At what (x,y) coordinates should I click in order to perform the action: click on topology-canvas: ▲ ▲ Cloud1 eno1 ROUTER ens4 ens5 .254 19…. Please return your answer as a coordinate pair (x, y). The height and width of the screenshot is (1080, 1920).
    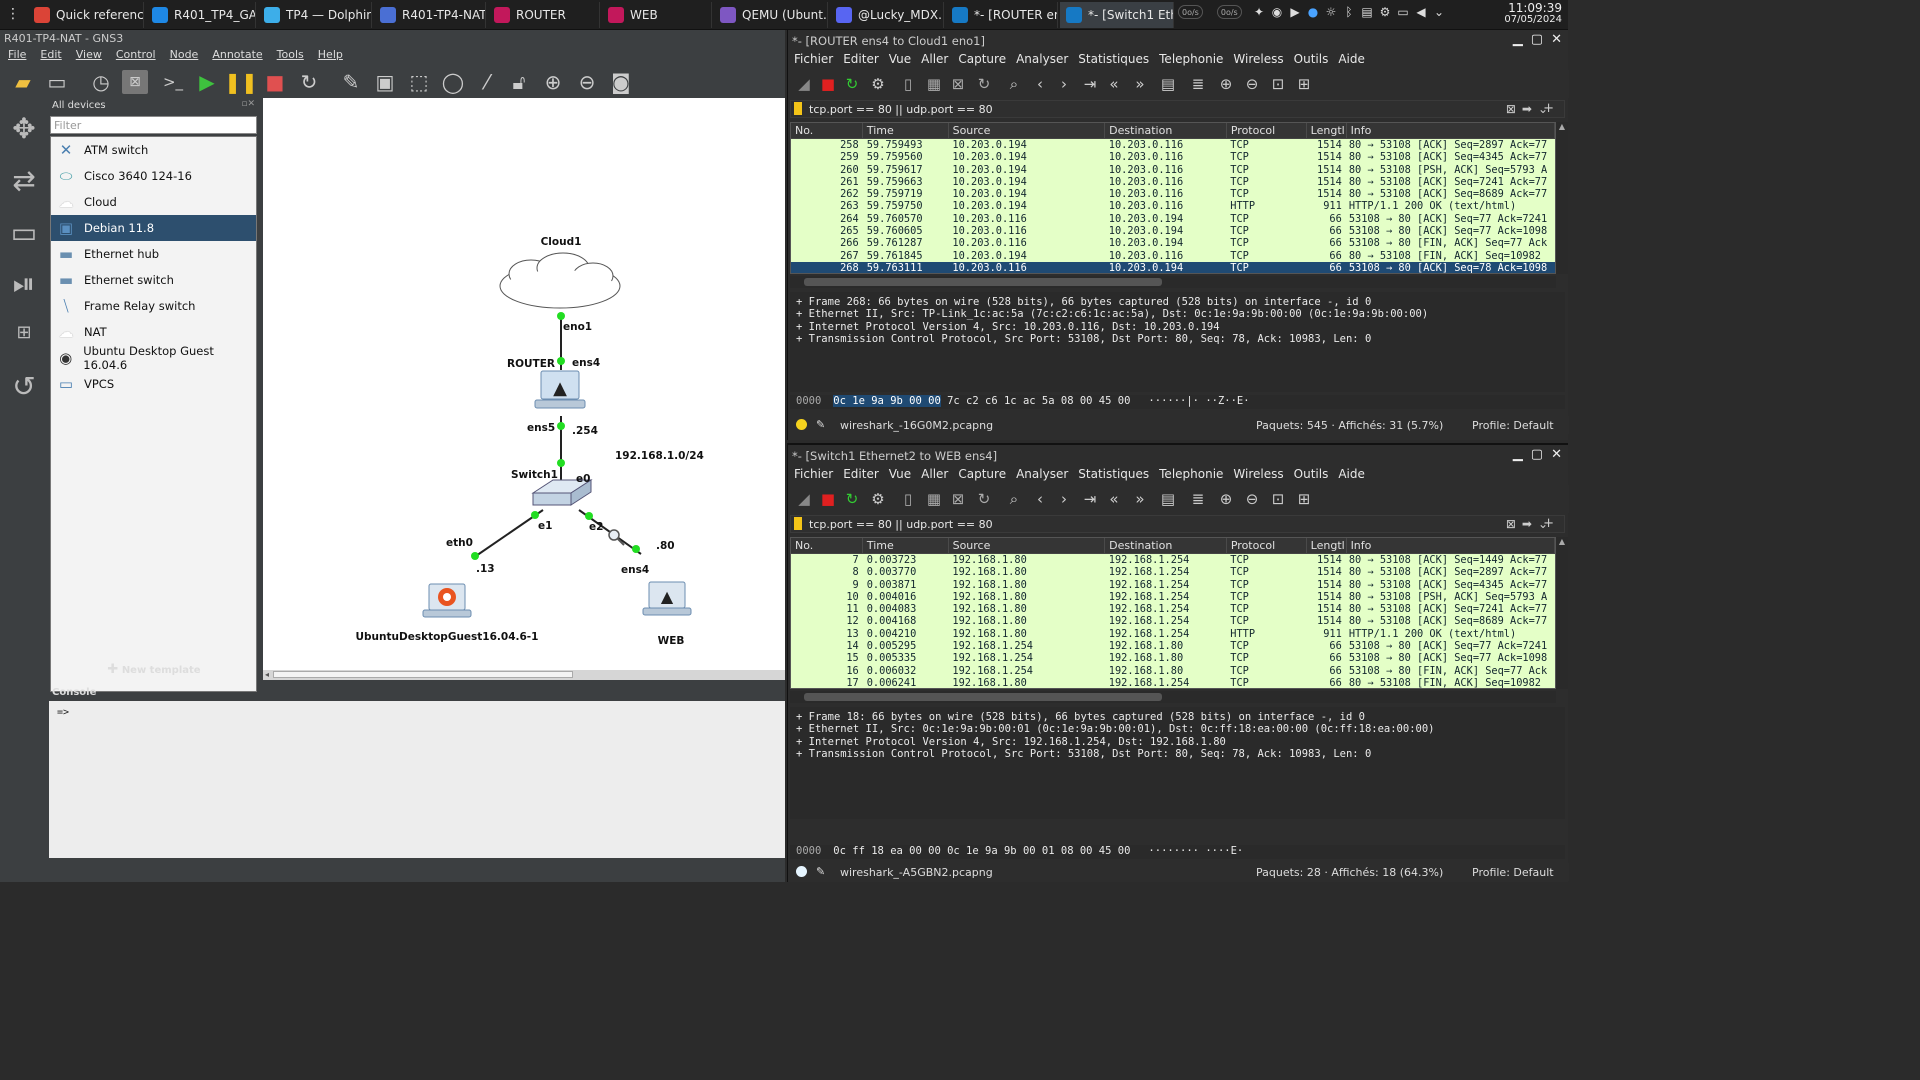
    Looking at the image, I should click on (524, 384).